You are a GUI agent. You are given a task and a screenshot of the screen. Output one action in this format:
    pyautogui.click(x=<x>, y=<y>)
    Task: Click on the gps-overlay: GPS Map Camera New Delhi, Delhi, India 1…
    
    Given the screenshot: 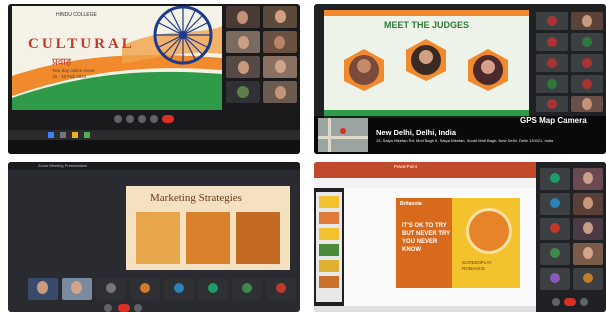 What is the action you would take?
    pyautogui.click(x=460, y=135)
    